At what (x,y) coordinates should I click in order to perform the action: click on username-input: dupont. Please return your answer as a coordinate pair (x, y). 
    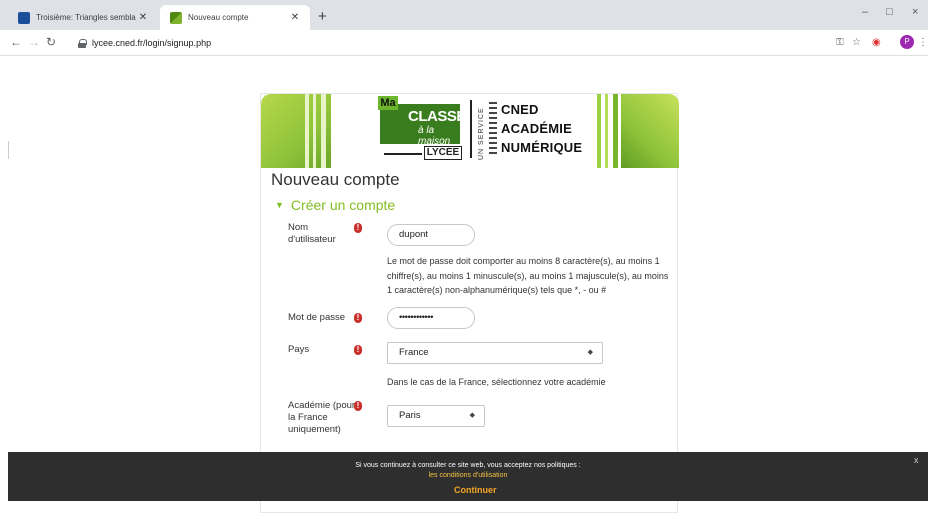
    Looking at the image, I should click on (431, 235).